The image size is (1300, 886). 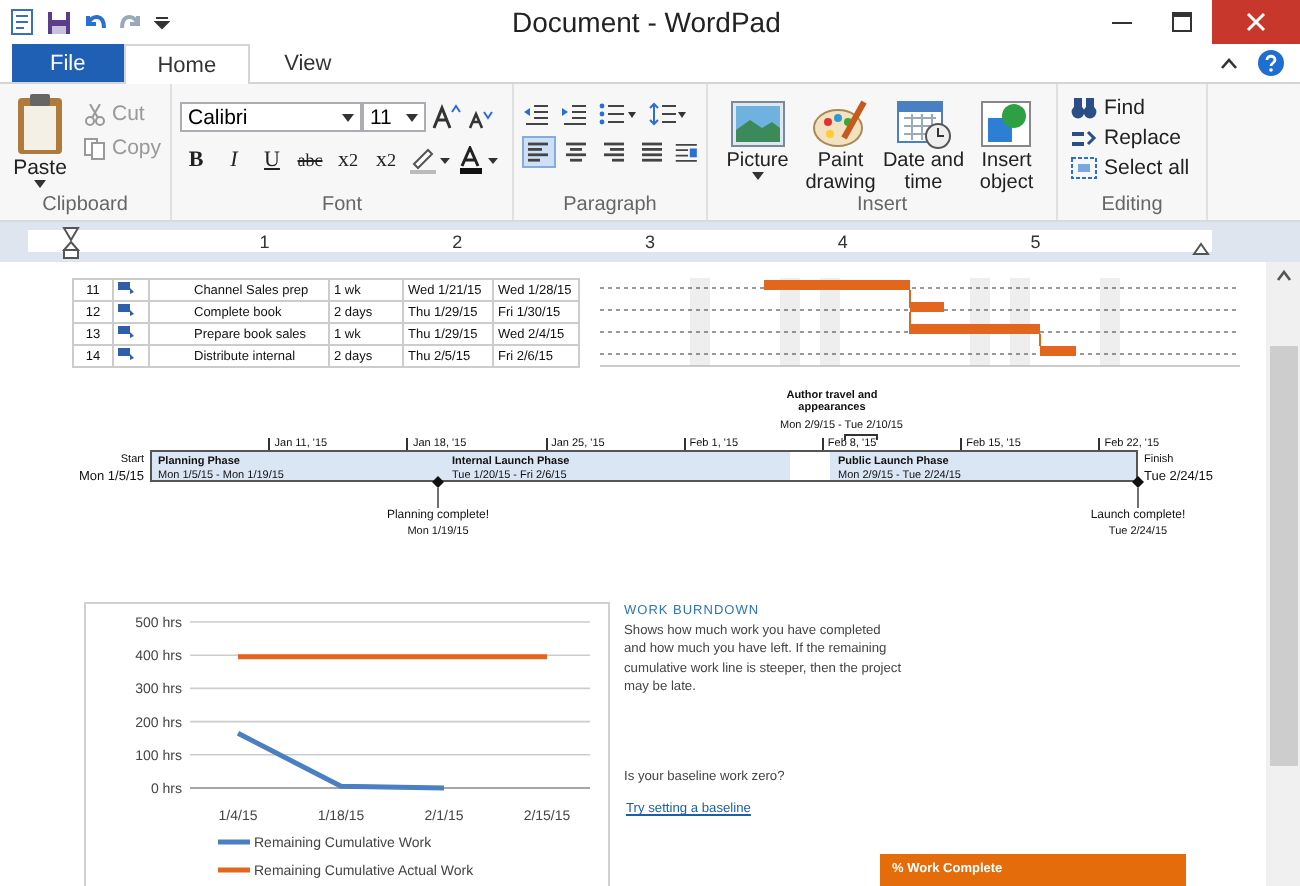 I want to click on binoculars-icon, so click(x=1084, y=108).